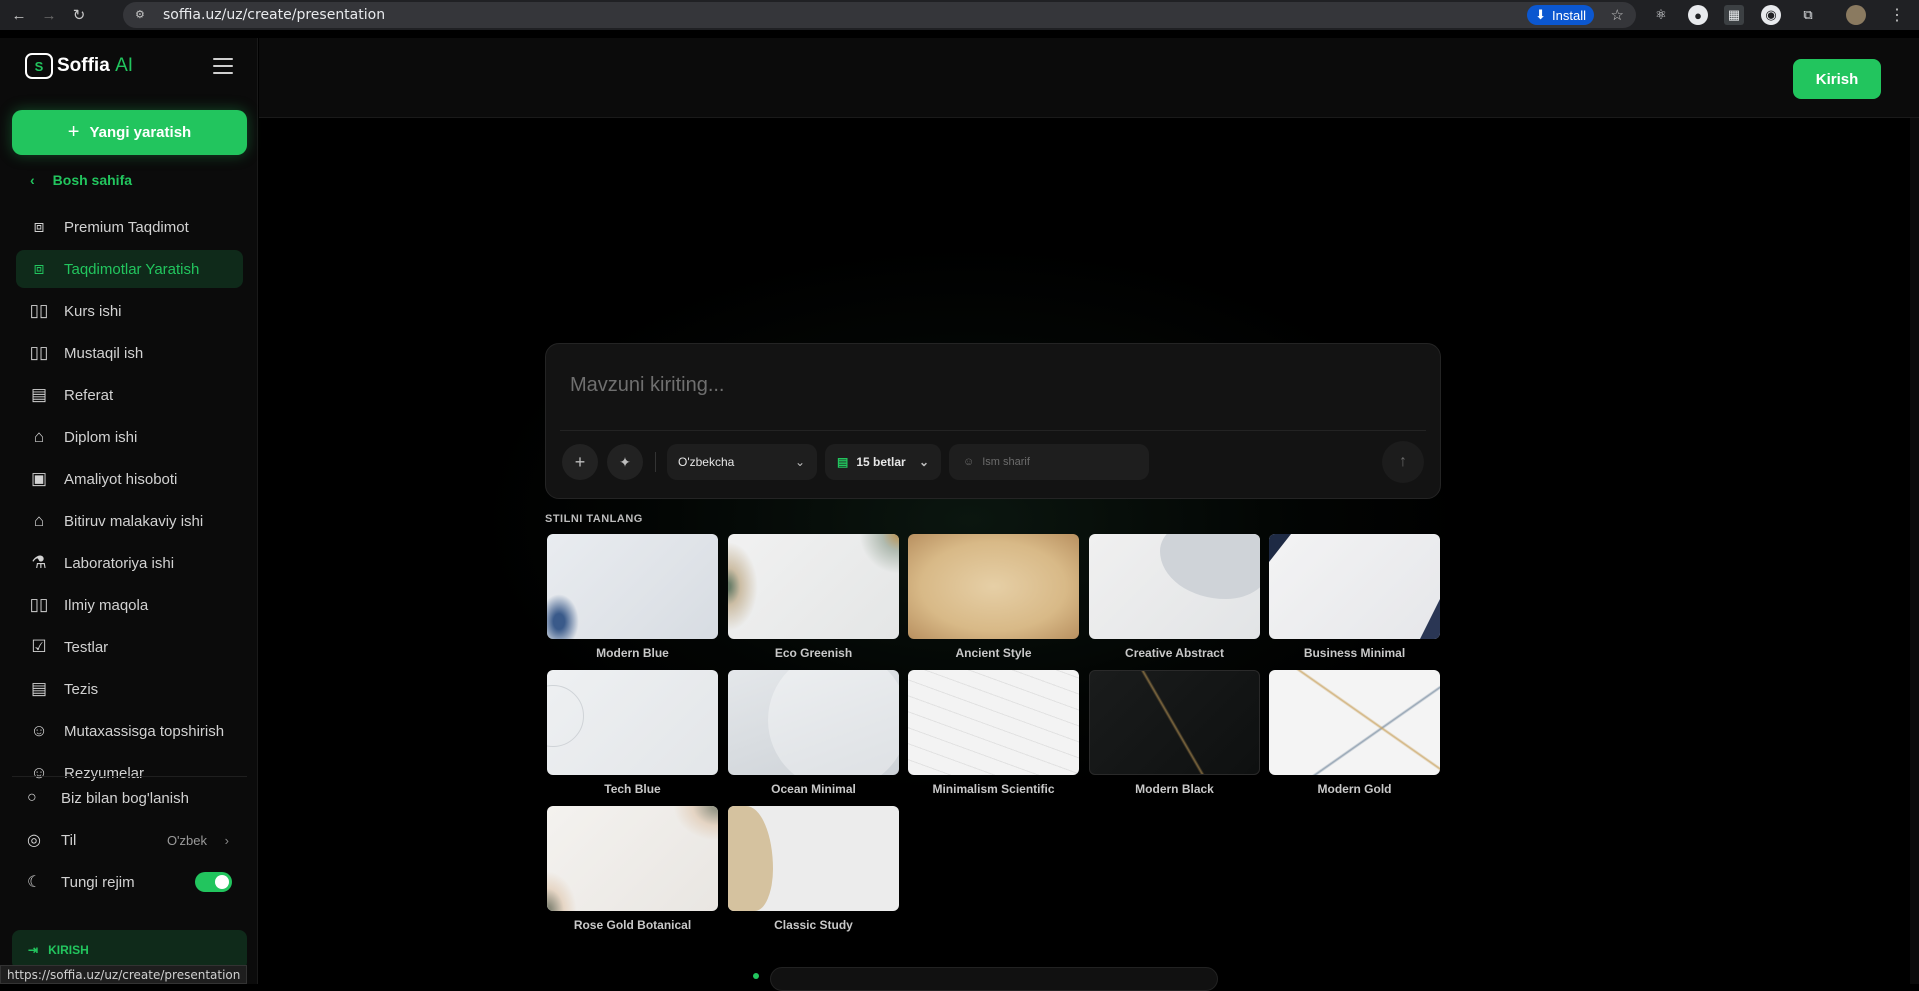 The image size is (1919, 991). I want to click on style-card-modern-gold: Modern Gold, so click(1354, 733).